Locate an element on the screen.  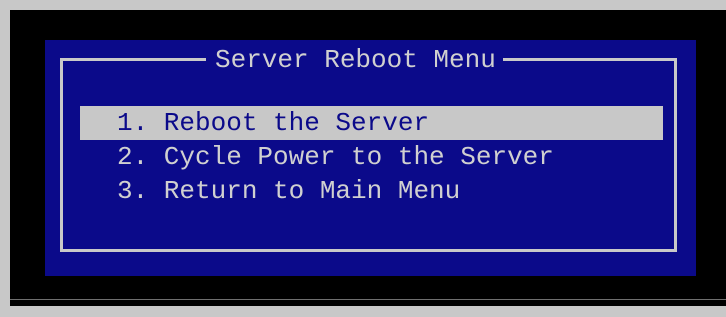
menu-title: Server Reboot Menu is located at coordinates (354, 60).